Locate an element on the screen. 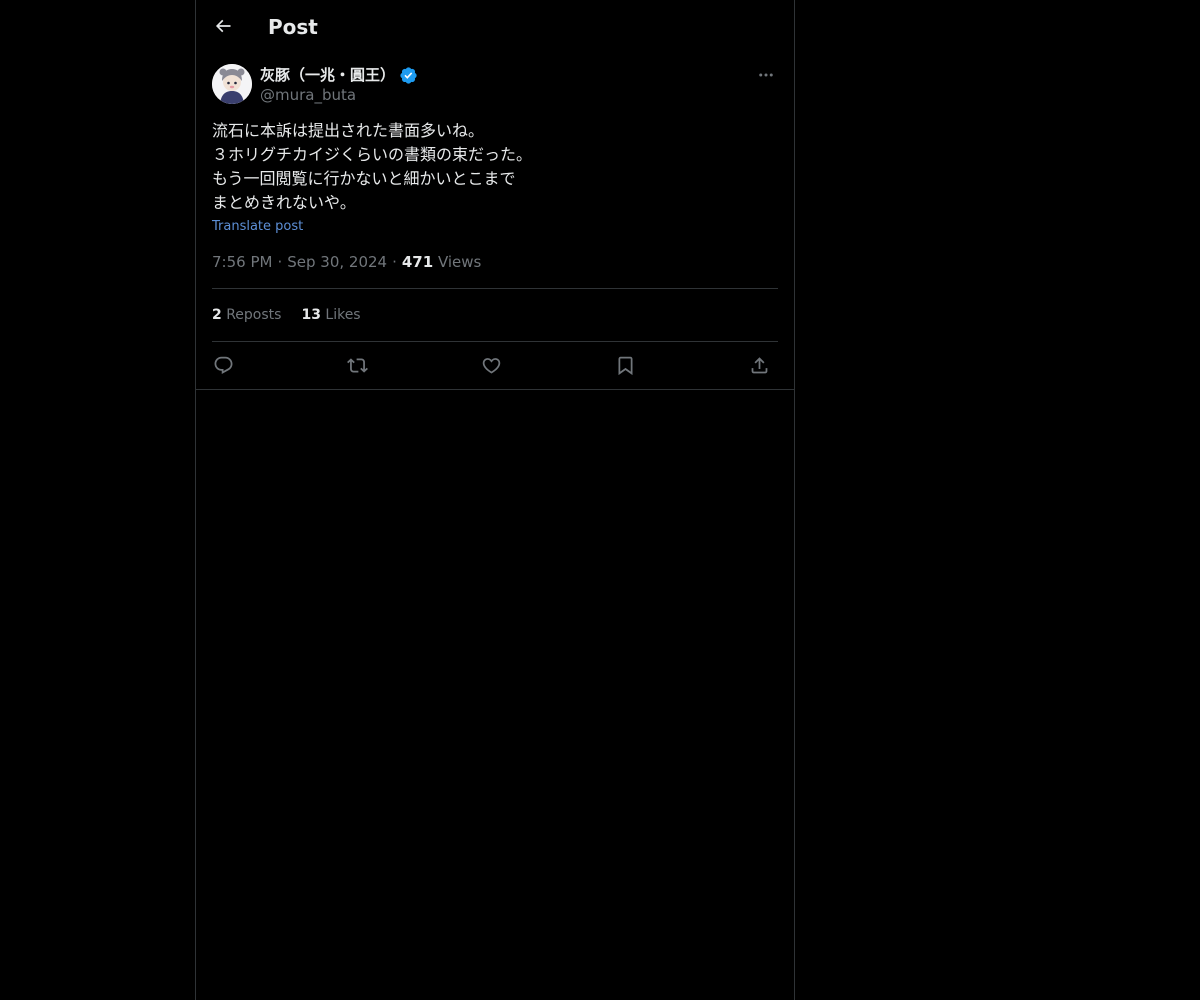 The image size is (1200, 1000). arrow-left-icon is located at coordinates (223, 26).